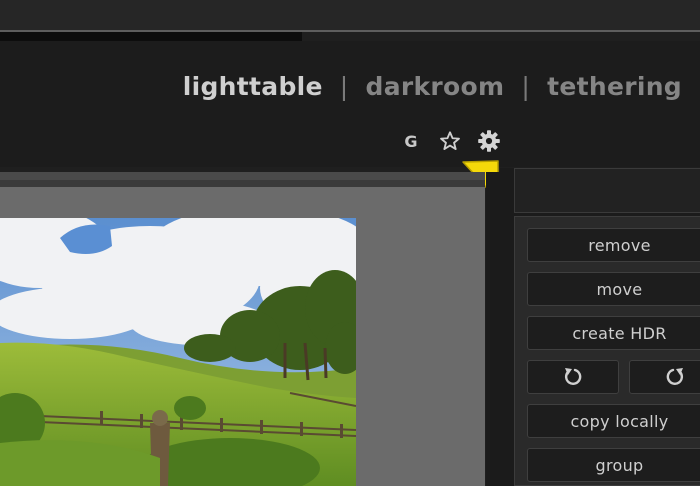  Describe the element at coordinates (613, 289) in the screenshot. I see `move-button: move` at that location.